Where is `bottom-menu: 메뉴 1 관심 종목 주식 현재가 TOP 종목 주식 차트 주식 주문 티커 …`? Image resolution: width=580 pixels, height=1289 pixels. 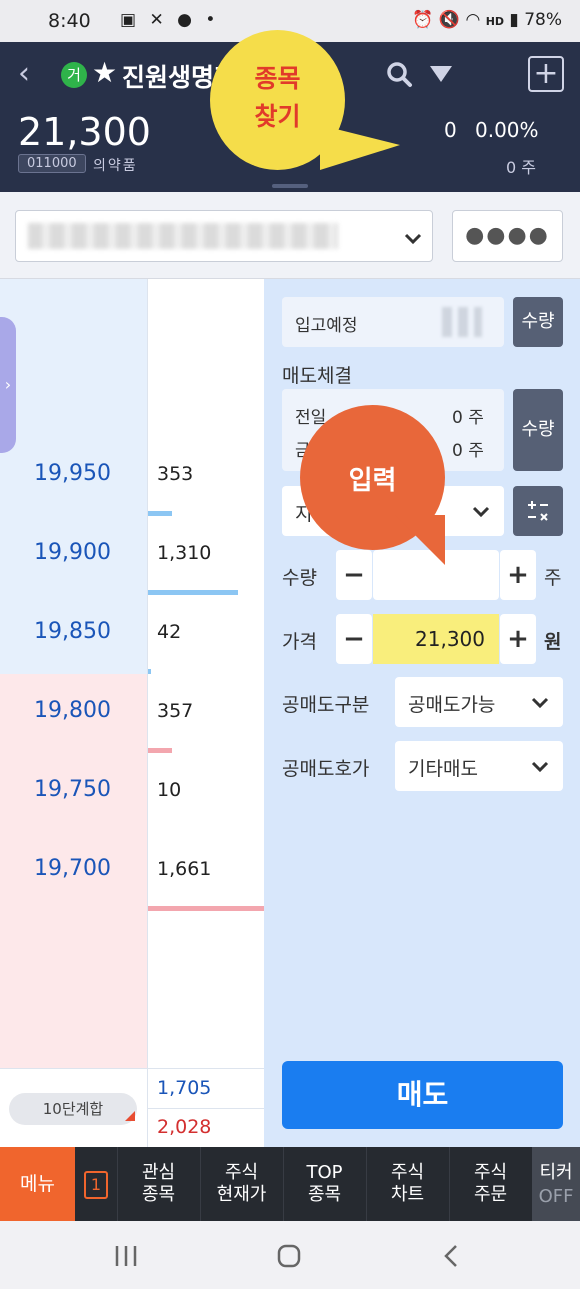
bottom-menu: 메뉴 1 관심 종목 주식 현재가 TOP 종목 주식 차트 주식 주문 티커 … is located at coordinates (290, 1184).